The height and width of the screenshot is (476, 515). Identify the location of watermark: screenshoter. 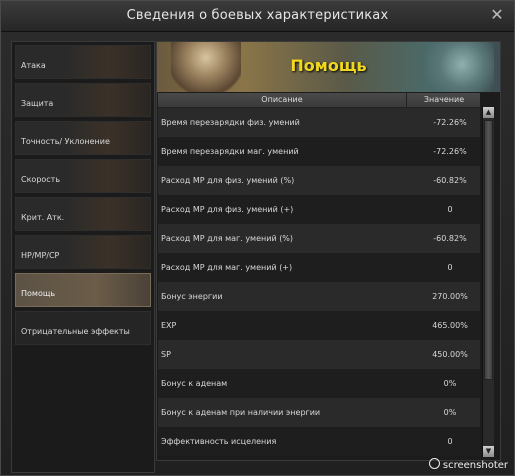
(468, 464).